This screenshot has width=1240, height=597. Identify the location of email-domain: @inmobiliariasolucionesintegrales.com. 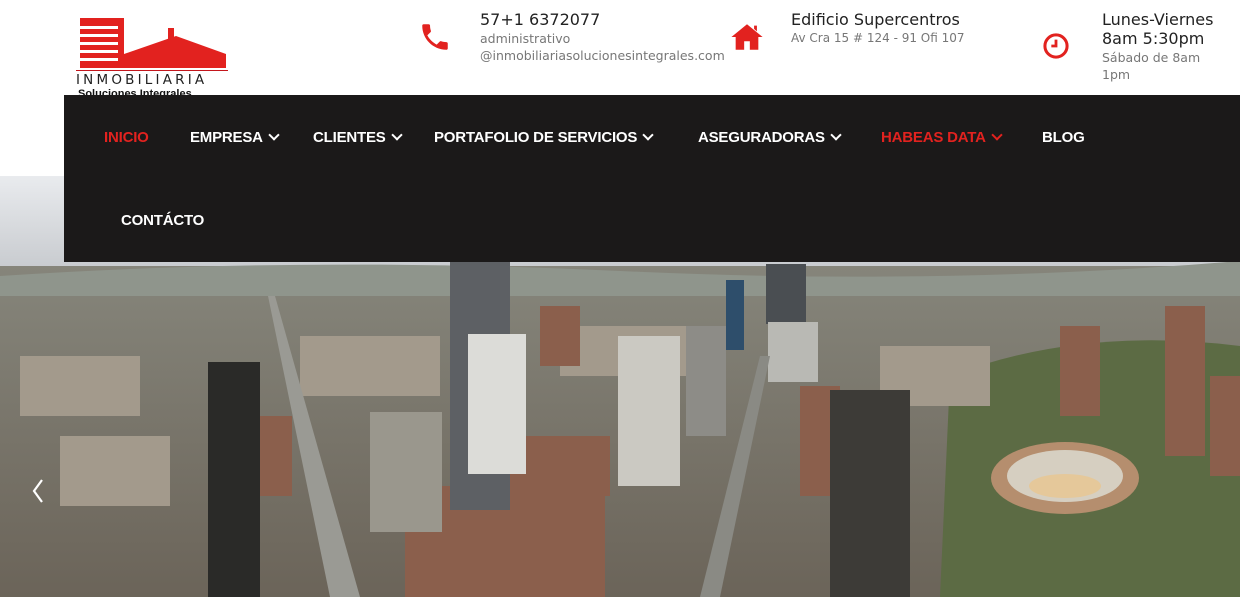
(602, 55).